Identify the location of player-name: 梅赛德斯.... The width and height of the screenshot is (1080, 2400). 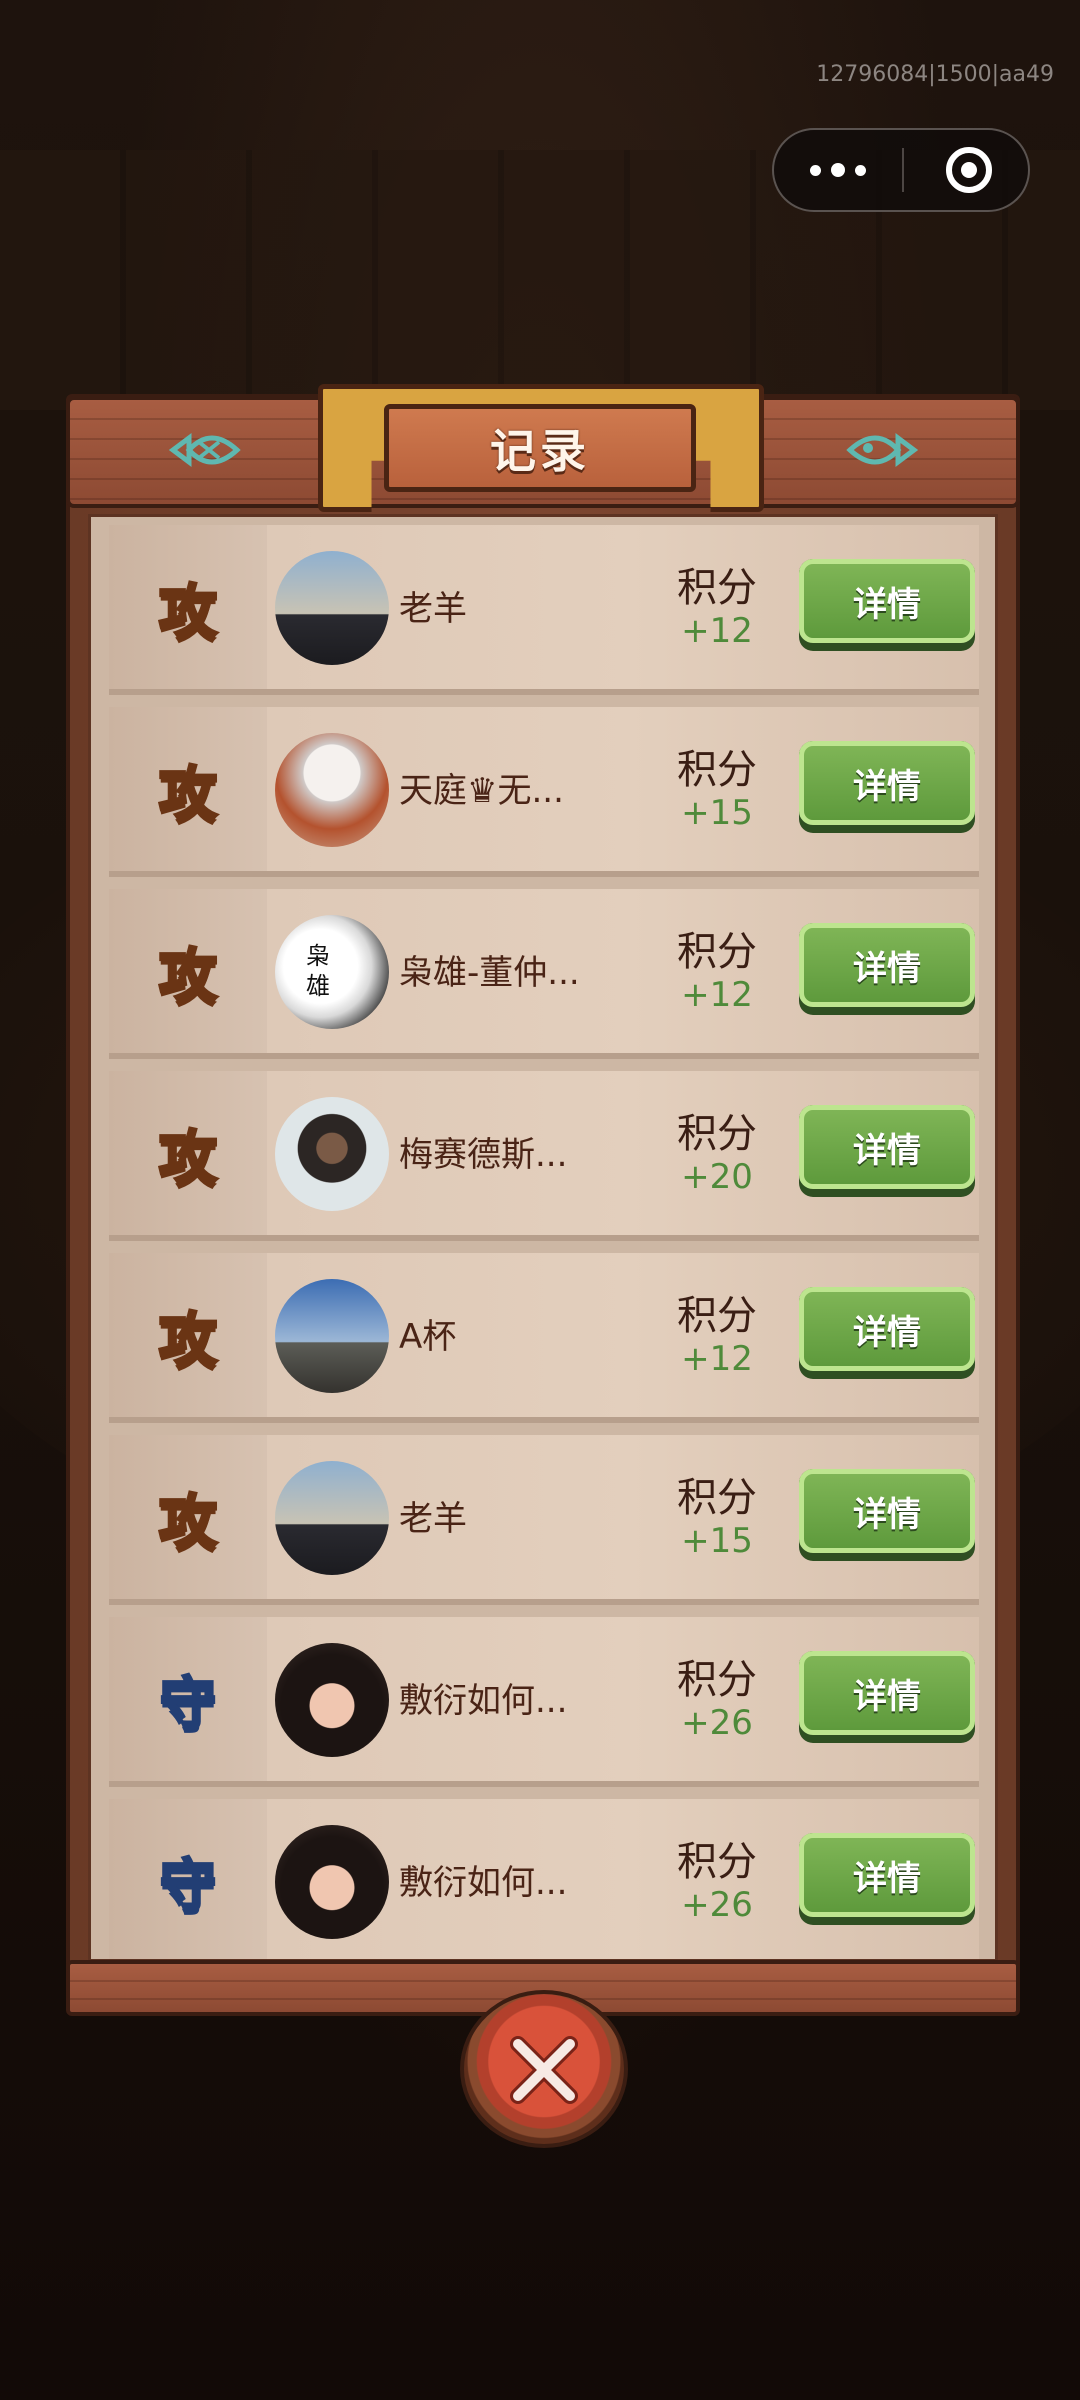
(483, 1155).